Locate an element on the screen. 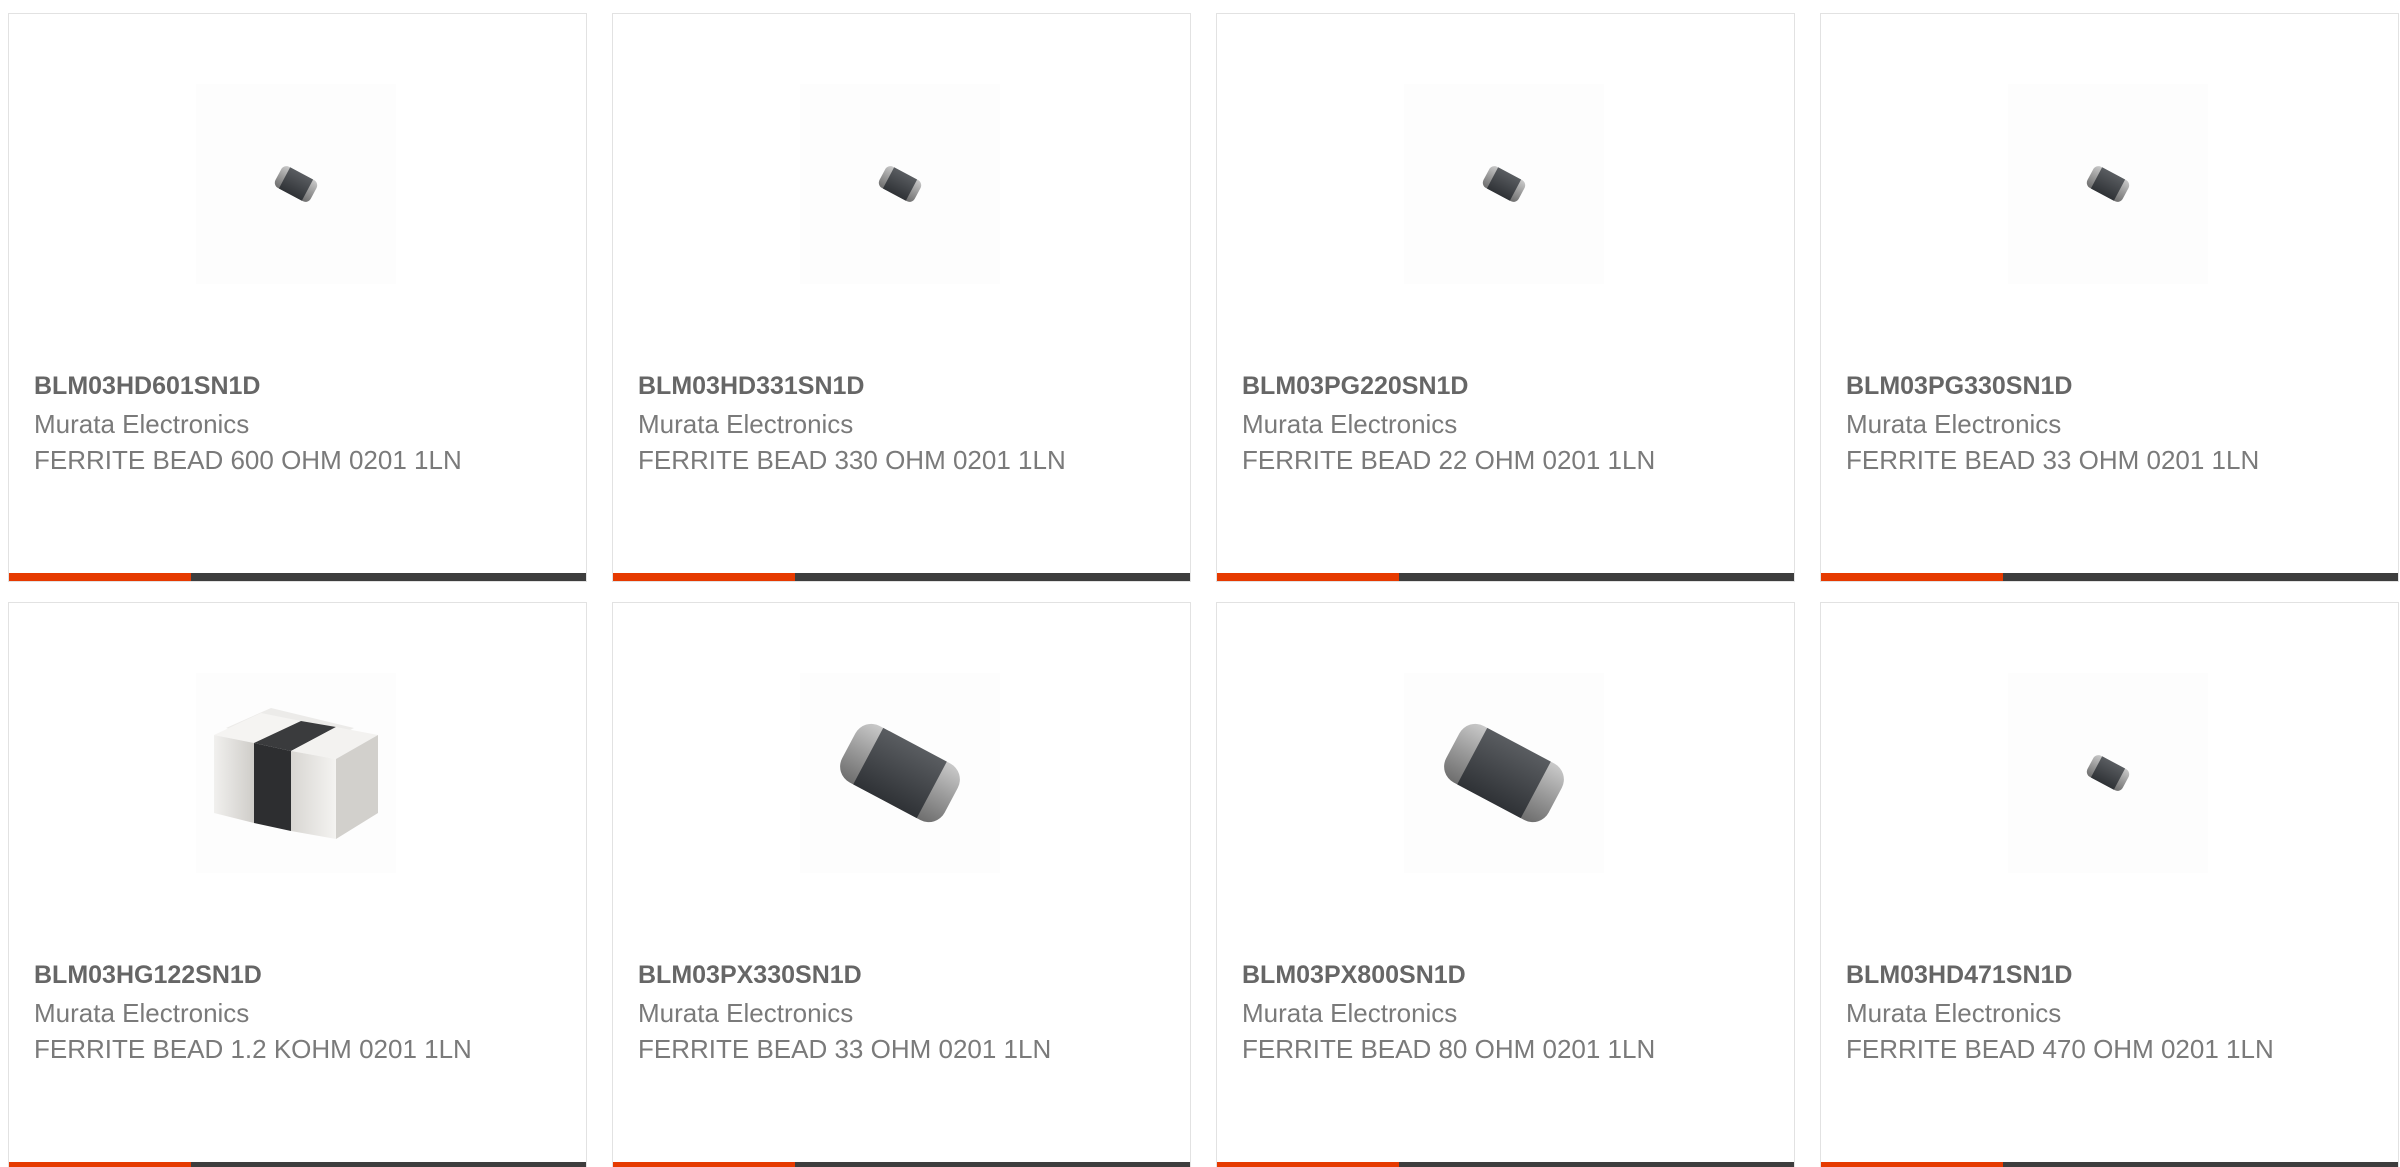 Image resolution: width=2400 pixels, height=1167 pixels. product-description: FERRITE BEAD 330 OHM 0201 1LN is located at coordinates (852, 460).